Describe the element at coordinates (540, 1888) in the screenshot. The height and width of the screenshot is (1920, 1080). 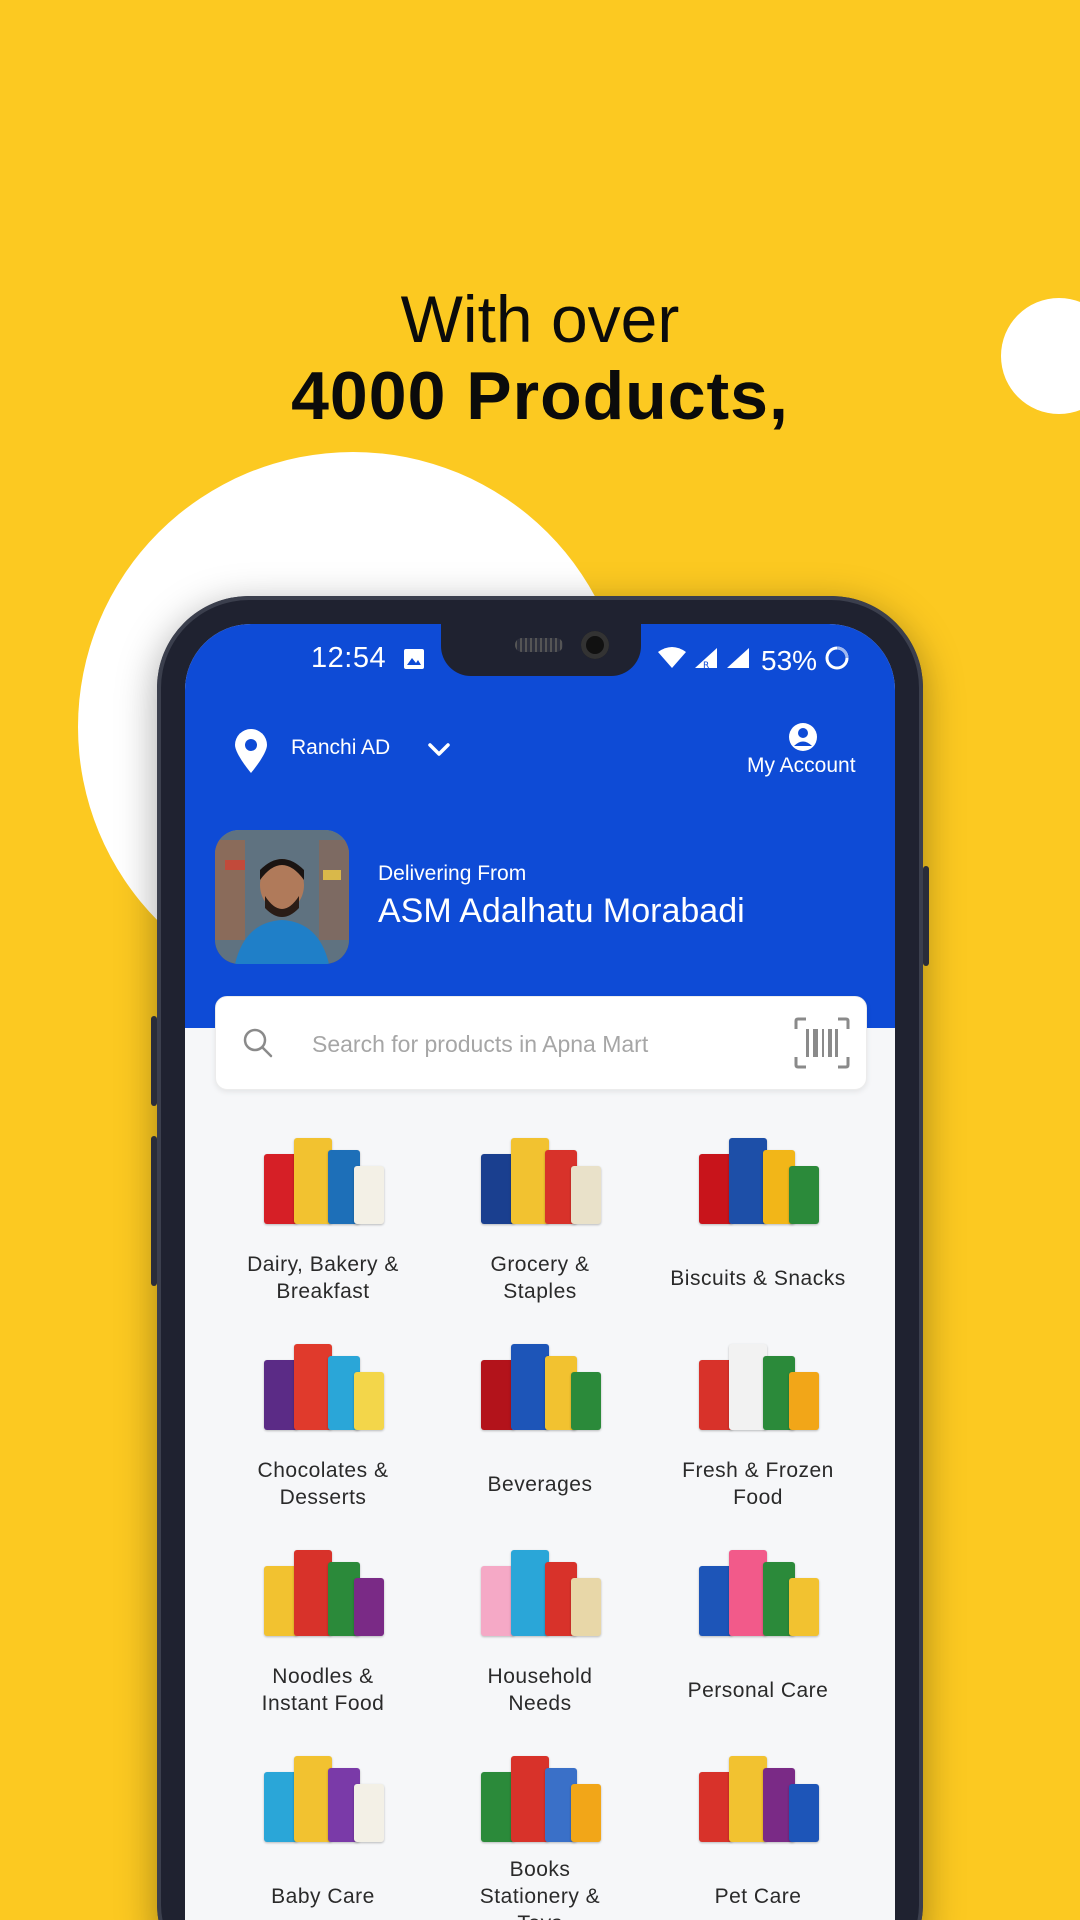
I see `category-label: Books Stationery & Toys` at that location.